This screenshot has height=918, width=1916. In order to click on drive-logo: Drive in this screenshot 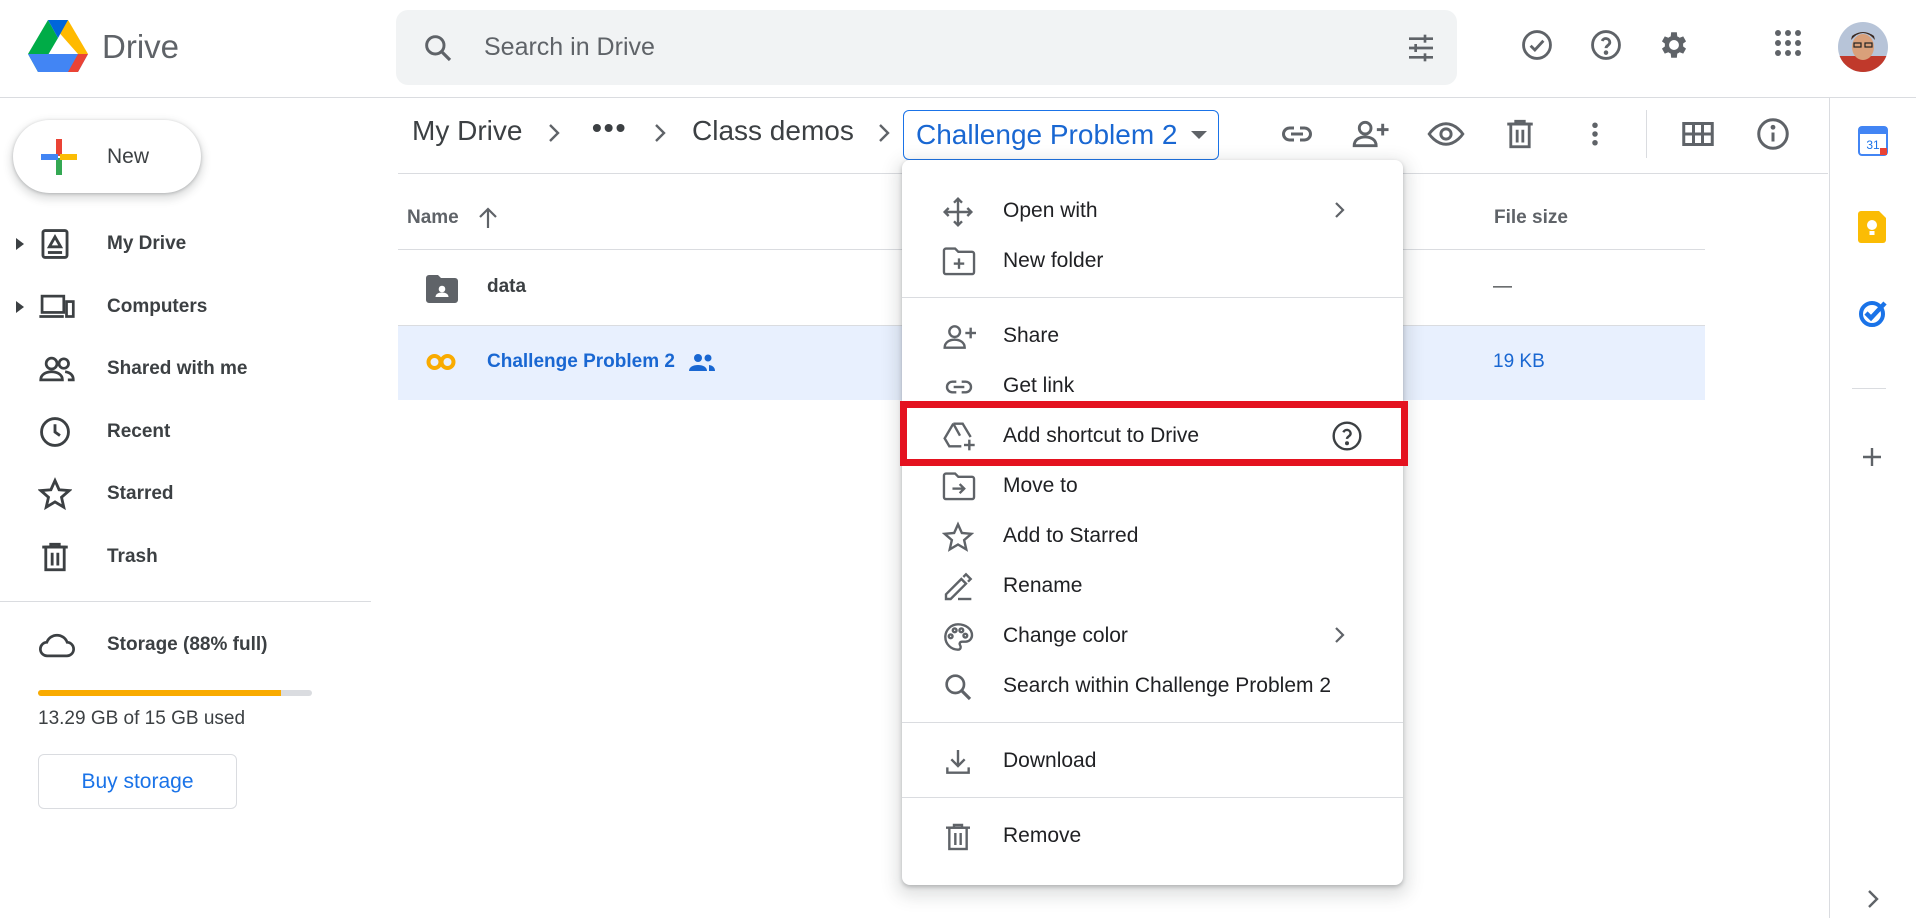, I will do `click(103, 47)`.